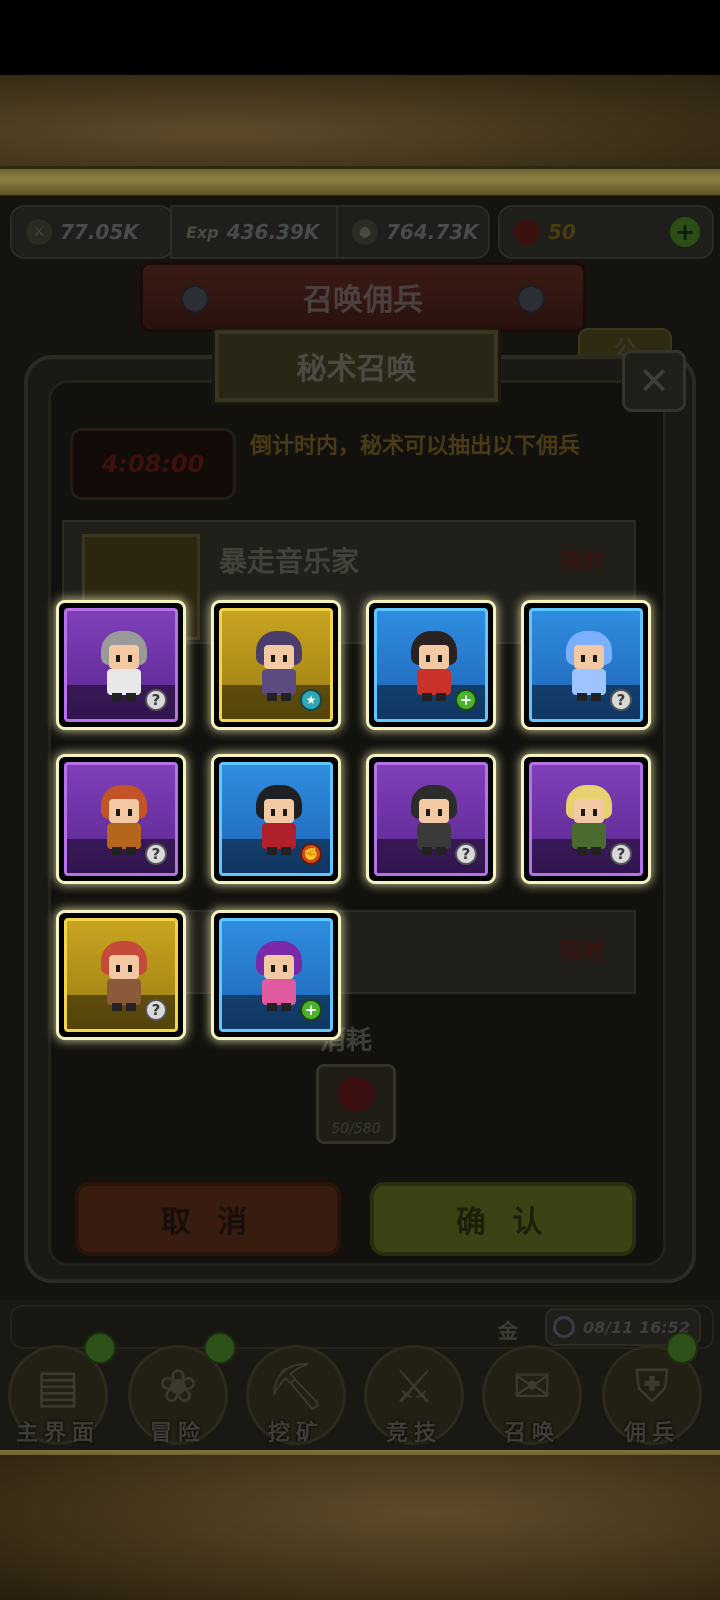 This screenshot has height=1600, width=720. I want to click on nav-label: 冒险, so click(177, 1433).